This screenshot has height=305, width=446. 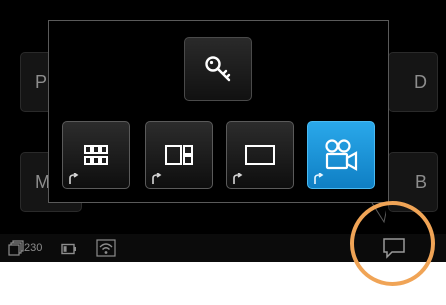 What do you see at coordinates (33, 248) in the screenshot?
I see `status-count: 230` at bounding box center [33, 248].